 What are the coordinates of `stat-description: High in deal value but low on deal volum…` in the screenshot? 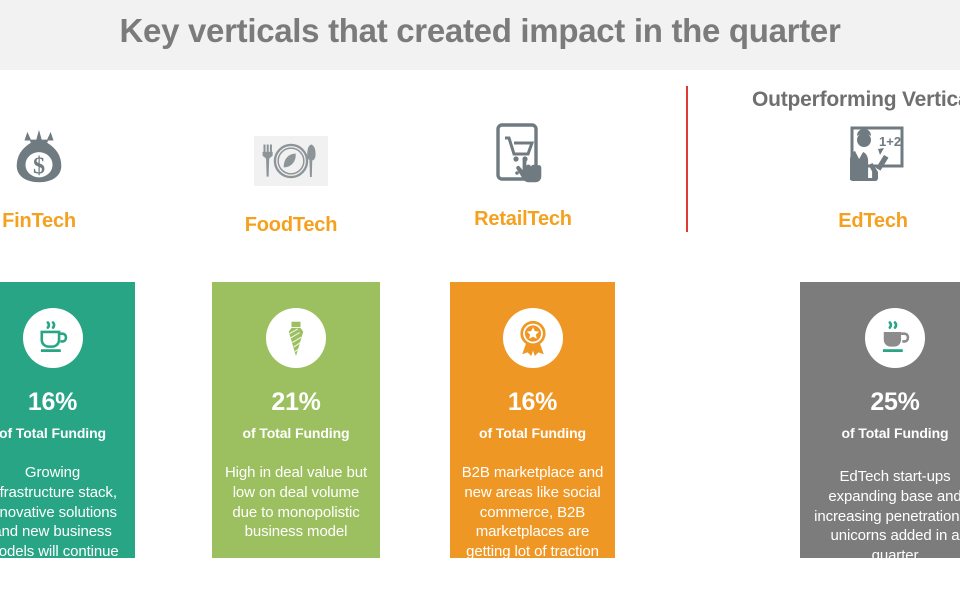 It's located at (296, 502).